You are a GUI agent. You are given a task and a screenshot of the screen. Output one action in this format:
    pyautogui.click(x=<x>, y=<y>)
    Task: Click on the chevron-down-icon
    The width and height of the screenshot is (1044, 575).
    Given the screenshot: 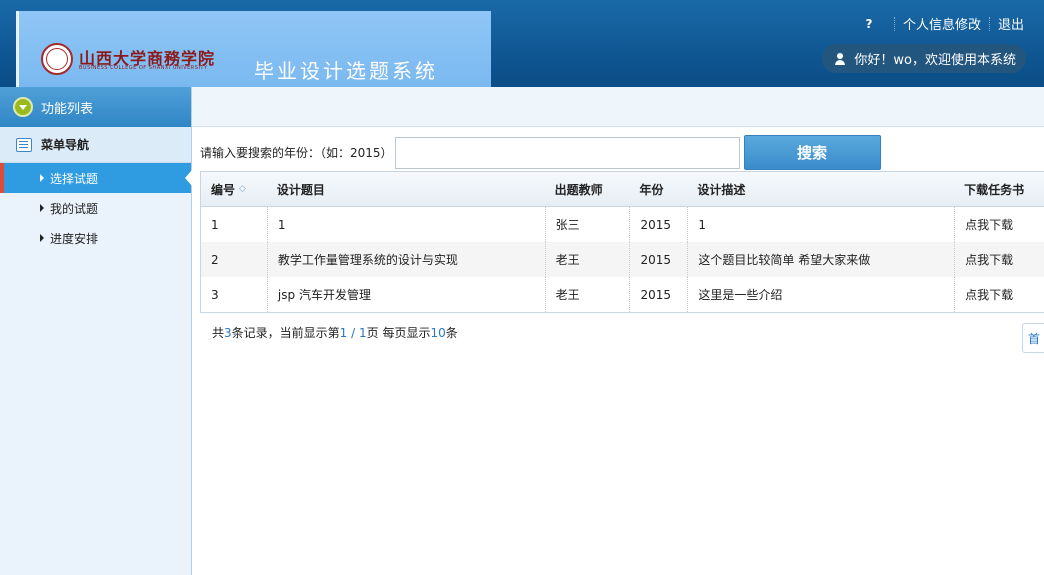 What is the action you would take?
    pyautogui.click(x=23, y=107)
    